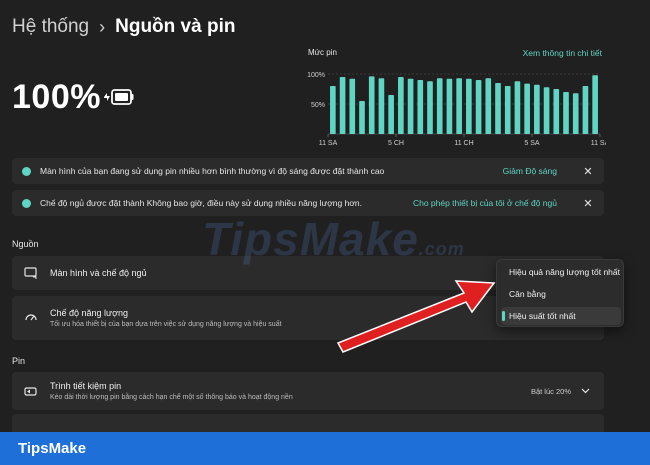 This screenshot has width=650, height=465. Describe the element at coordinates (325, 448) in the screenshot. I see `footer-brand-bar: TipsMake` at that location.